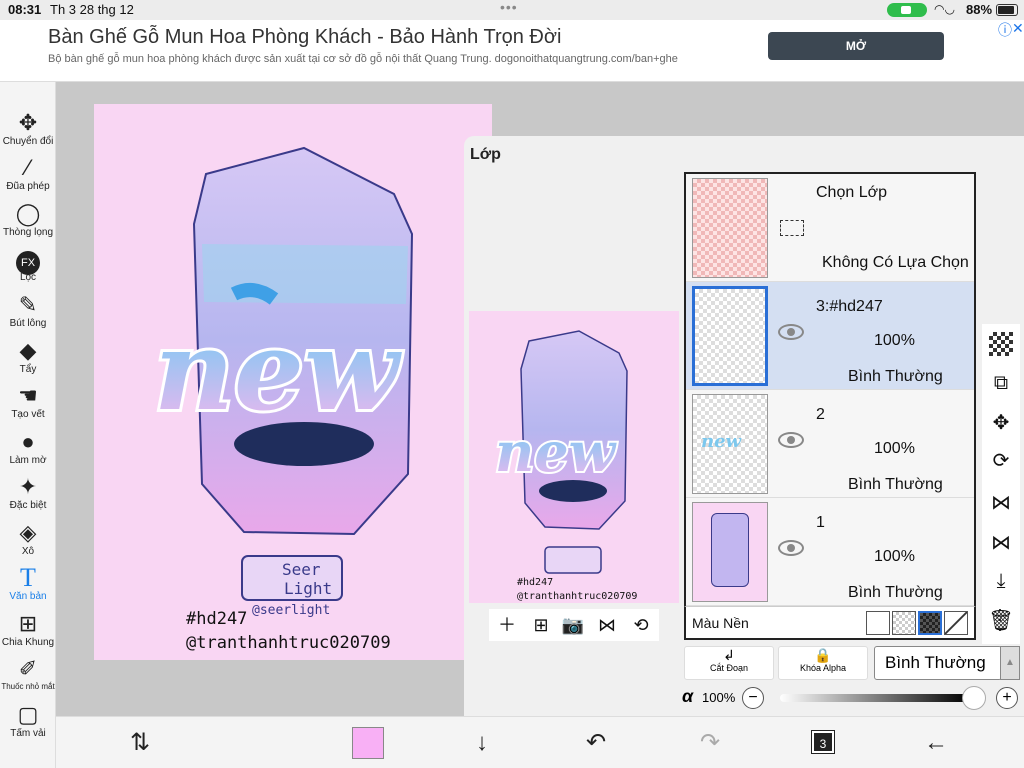 This screenshot has width=1024, height=768. What do you see at coordinates (509, 7) in the screenshot?
I see `multitask-dots-icon: •••` at bounding box center [509, 7].